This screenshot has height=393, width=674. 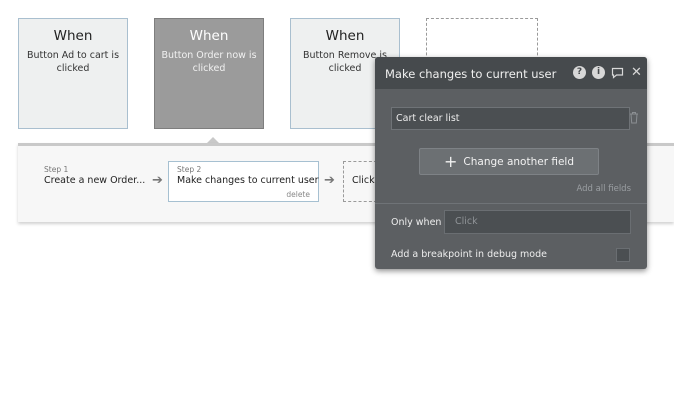 I want to click on event-card-add-to-cart: When Button Ad to cart is clicked, so click(x=73, y=73).